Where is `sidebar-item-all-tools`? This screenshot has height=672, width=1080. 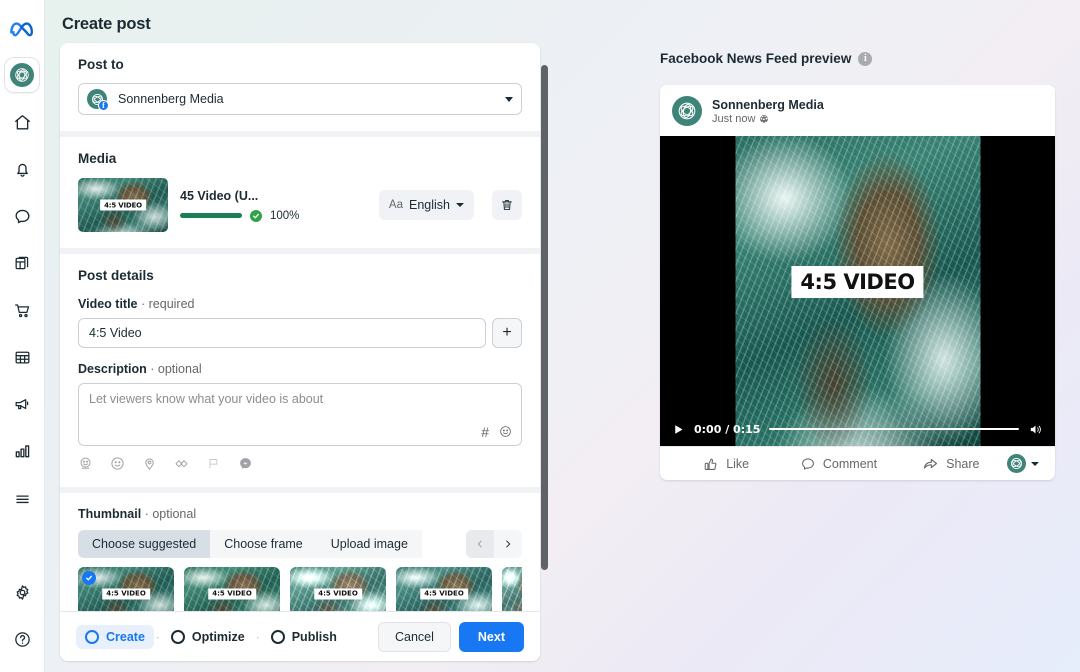 sidebar-item-all-tools is located at coordinates (22, 498).